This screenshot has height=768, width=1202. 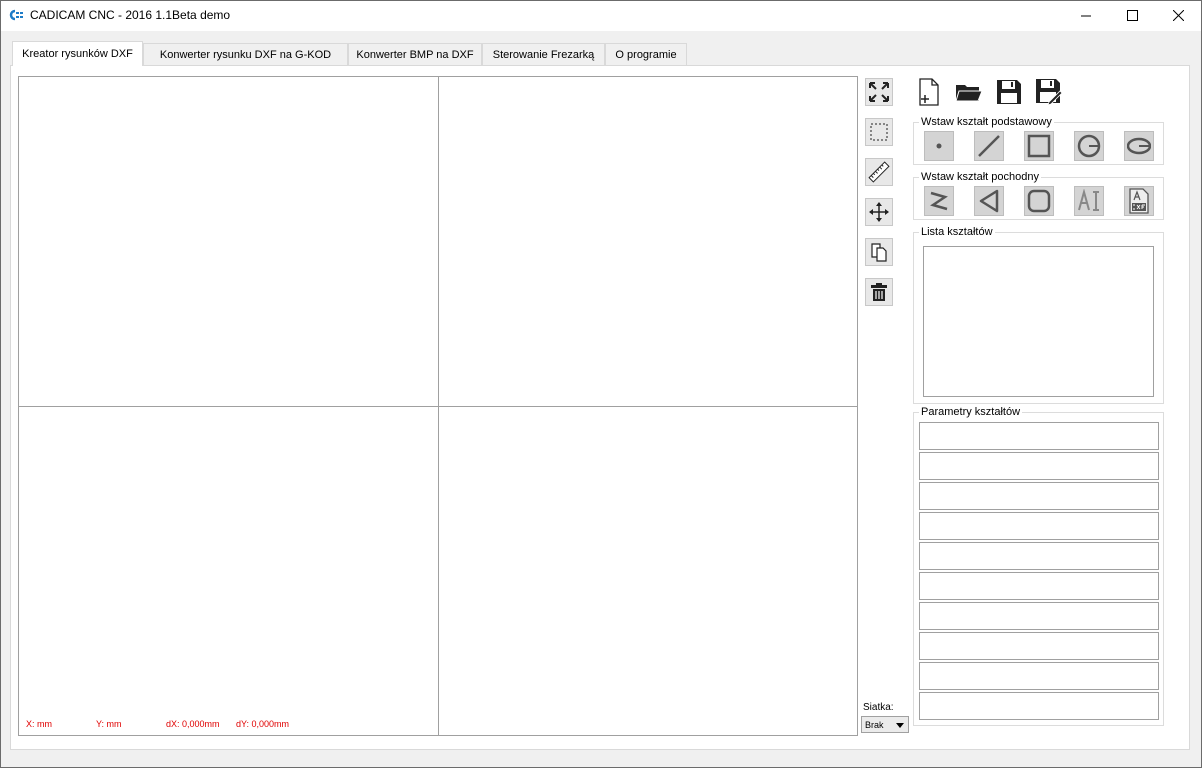 I want to click on measure-button, so click(x=879, y=172).